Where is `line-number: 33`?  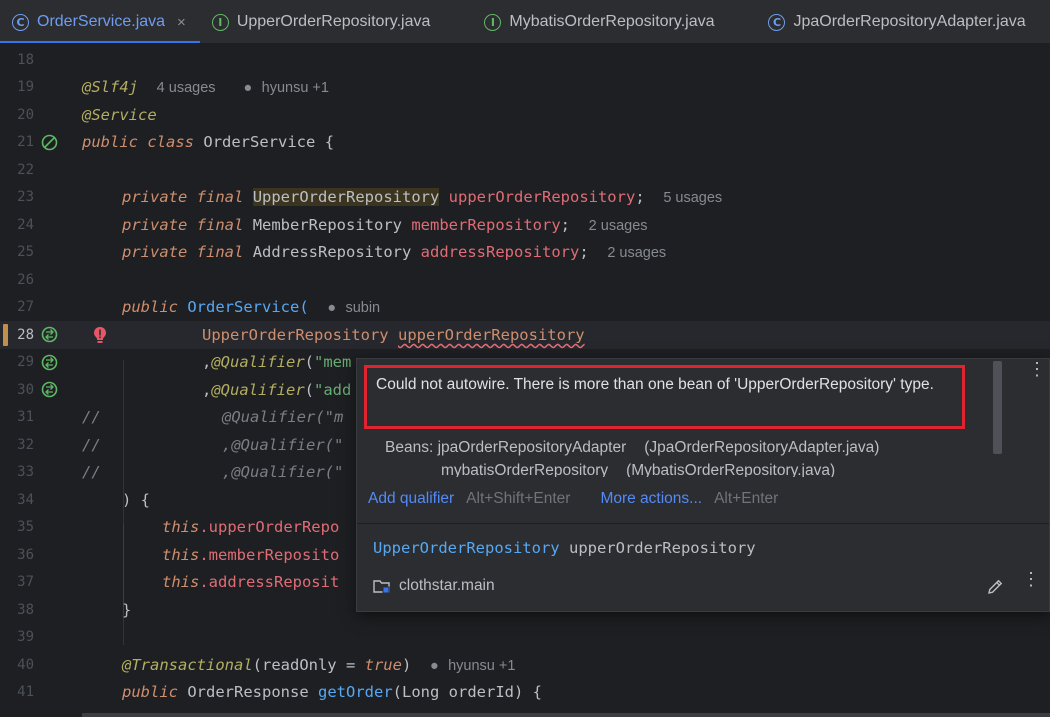
line-number: 33 is located at coordinates (25, 472).